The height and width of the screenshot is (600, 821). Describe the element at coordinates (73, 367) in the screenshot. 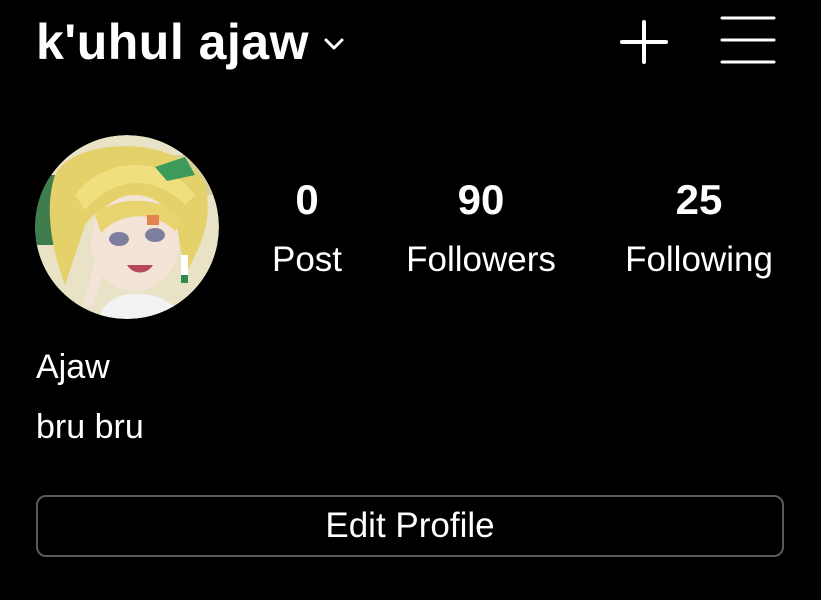

I see `display-name: Ajaw` at that location.